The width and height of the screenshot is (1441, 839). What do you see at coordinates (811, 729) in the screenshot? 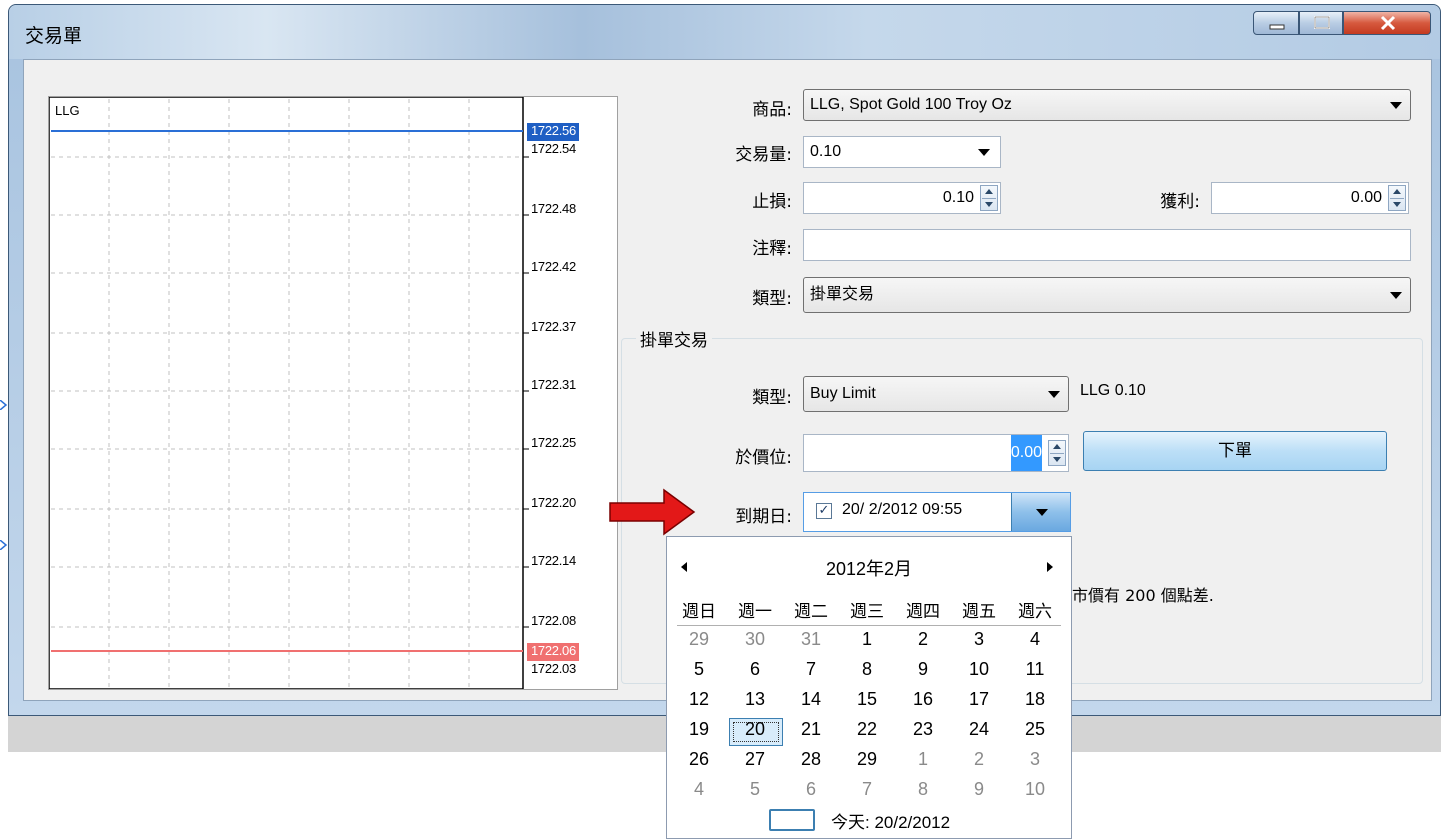
I see `calendar-day: 21` at bounding box center [811, 729].